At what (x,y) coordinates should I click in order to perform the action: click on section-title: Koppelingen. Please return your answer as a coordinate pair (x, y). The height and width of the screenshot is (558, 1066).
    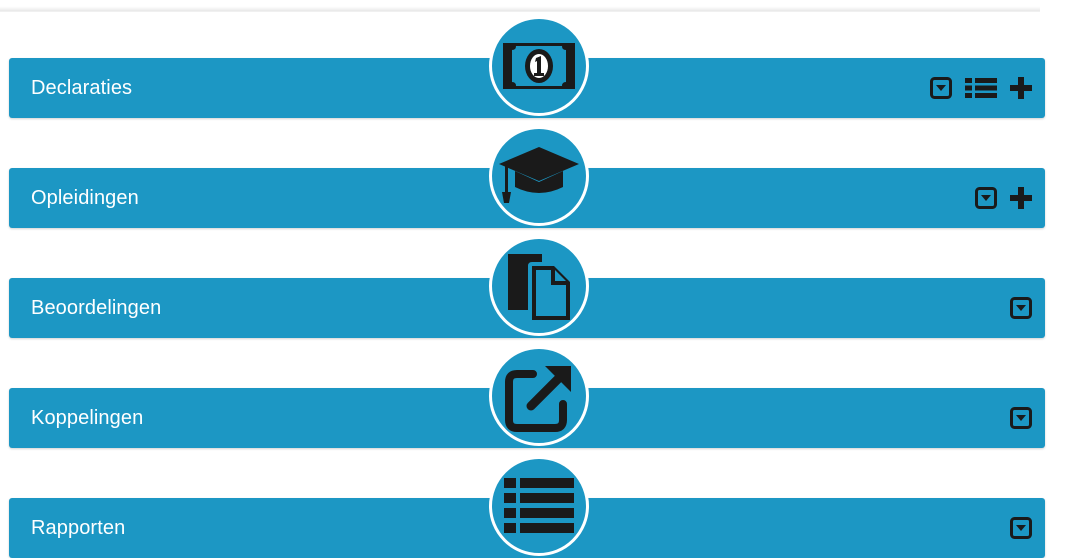
    Looking at the image, I should click on (87, 418).